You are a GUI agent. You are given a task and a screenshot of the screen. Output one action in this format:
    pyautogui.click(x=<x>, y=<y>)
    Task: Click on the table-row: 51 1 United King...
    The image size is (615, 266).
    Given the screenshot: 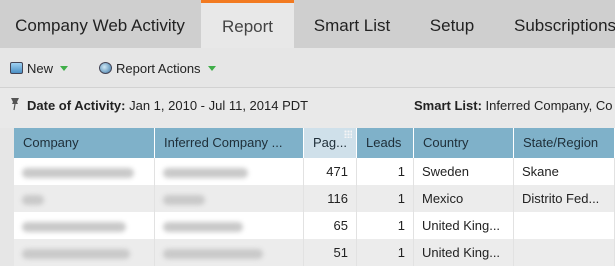 What is the action you would take?
    pyautogui.click(x=314, y=252)
    